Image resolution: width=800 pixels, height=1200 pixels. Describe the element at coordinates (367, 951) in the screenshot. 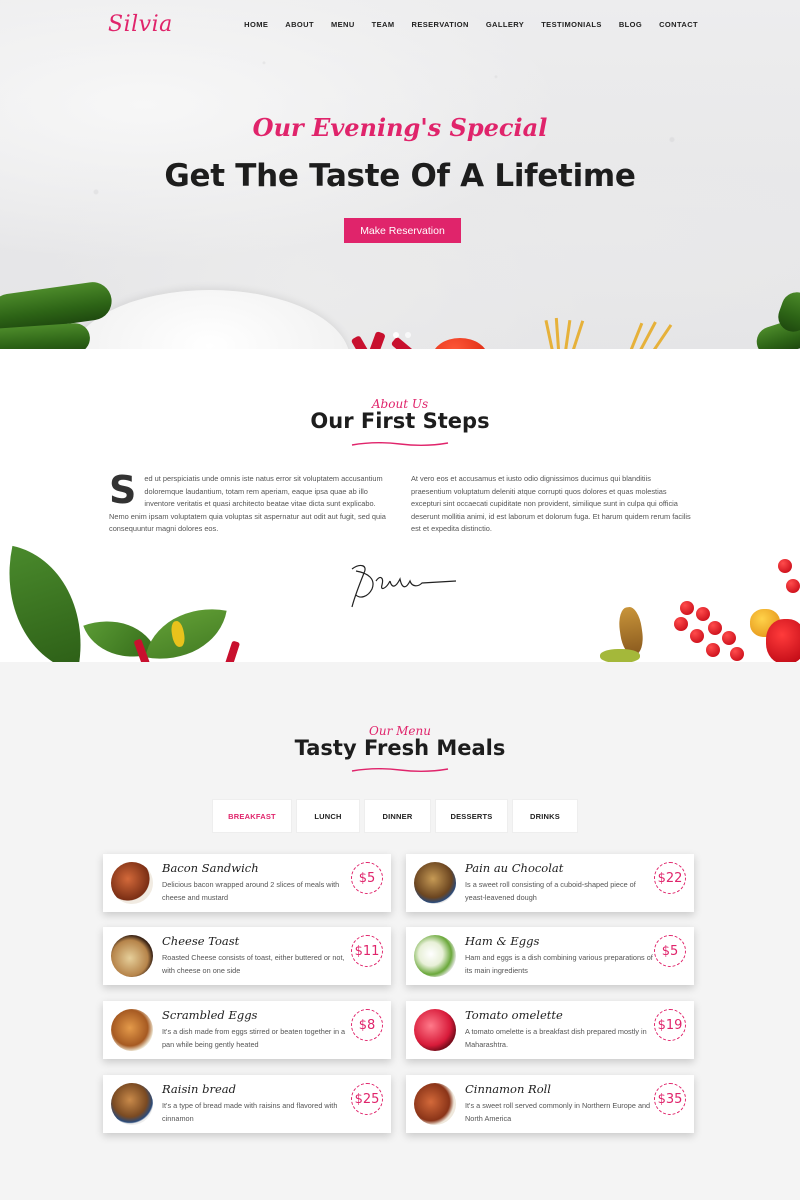

I see `price-badge: $11` at that location.